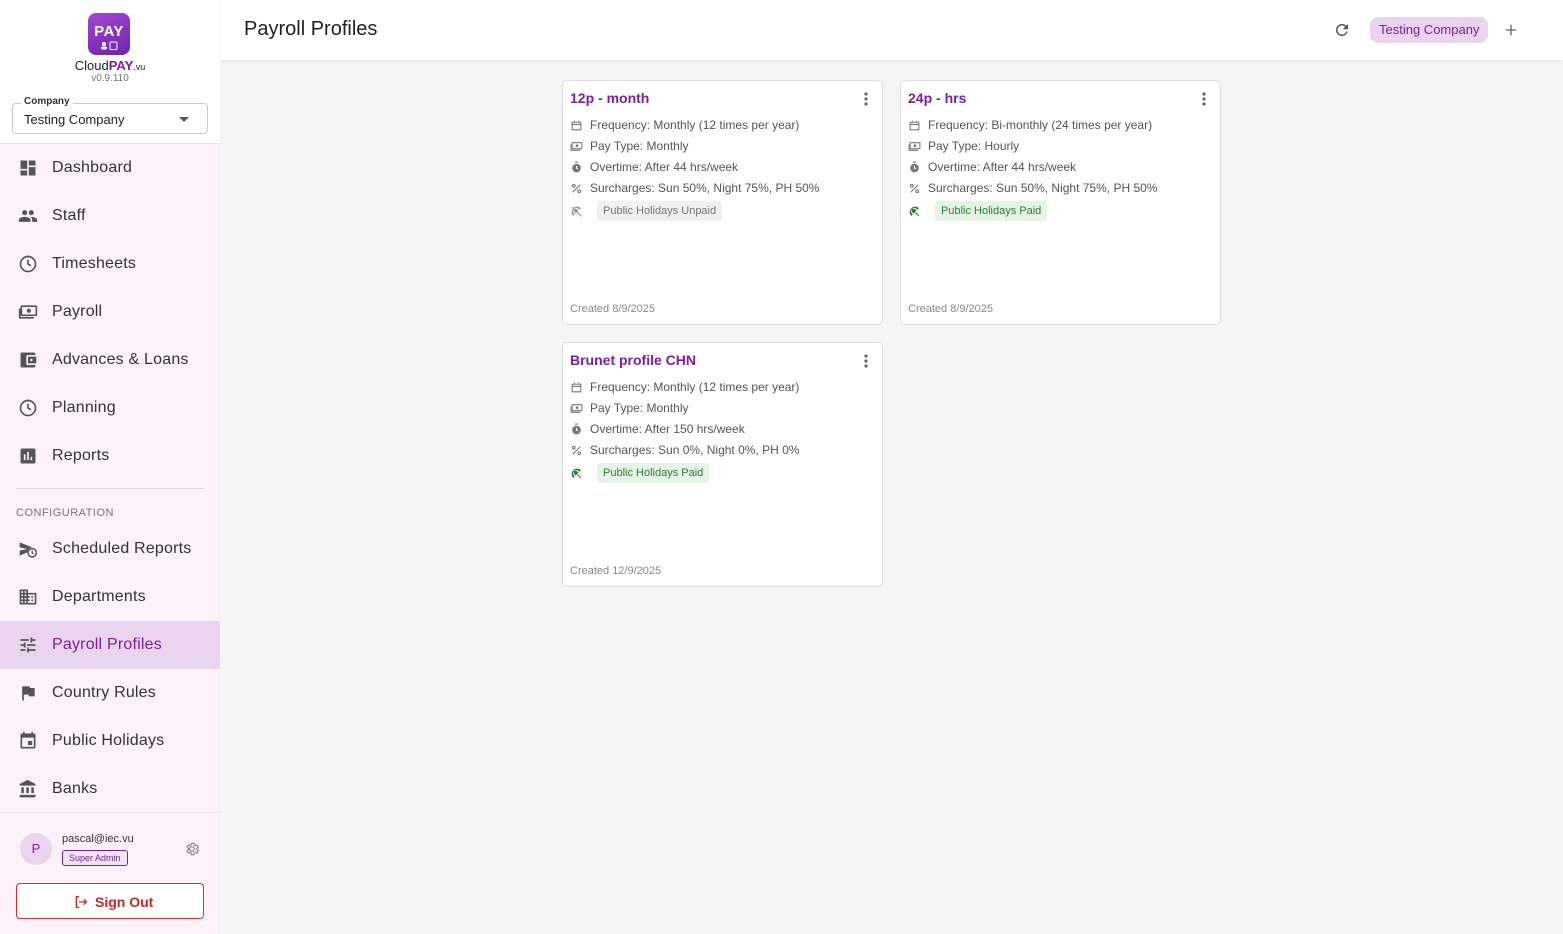 The image size is (1563, 934). What do you see at coordinates (124, 902) in the screenshot?
I see `sign-out-label: Sign Out` at bounding box center [124, 902].